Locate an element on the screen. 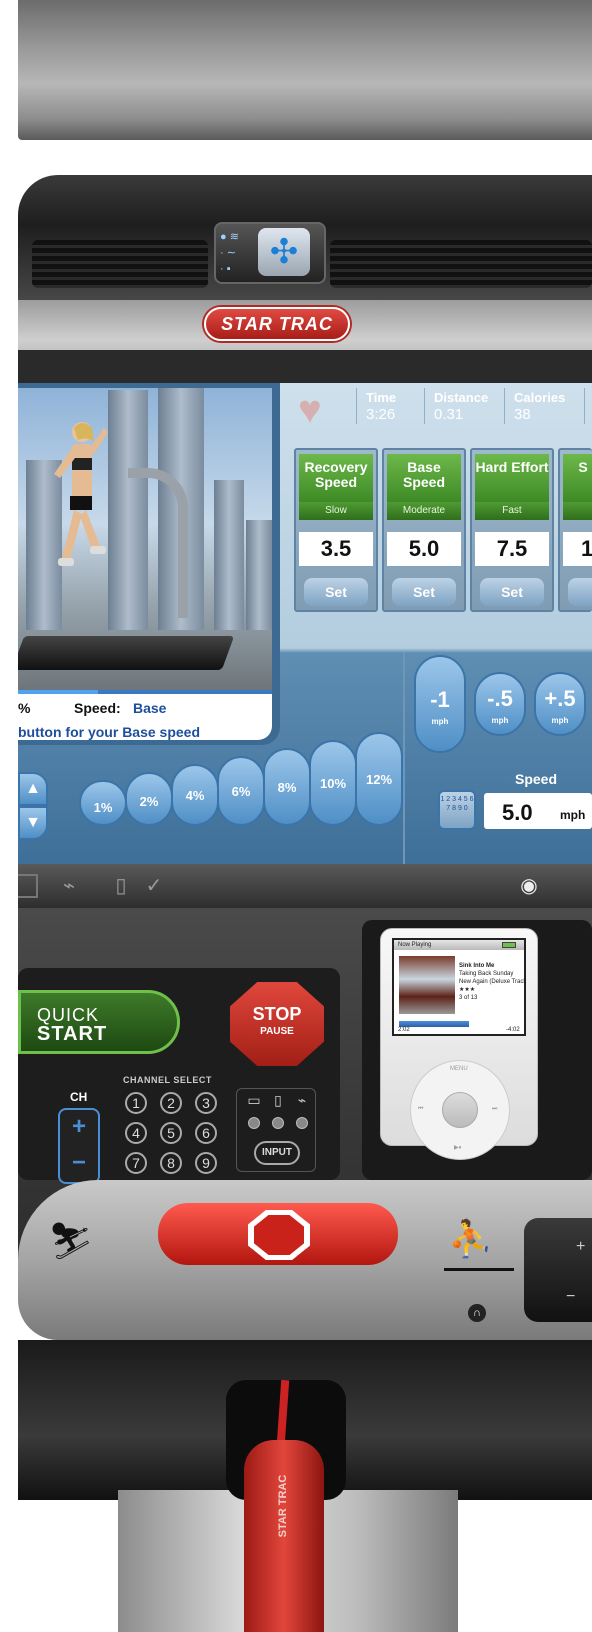  album-art is located at coordinates (427, 985).